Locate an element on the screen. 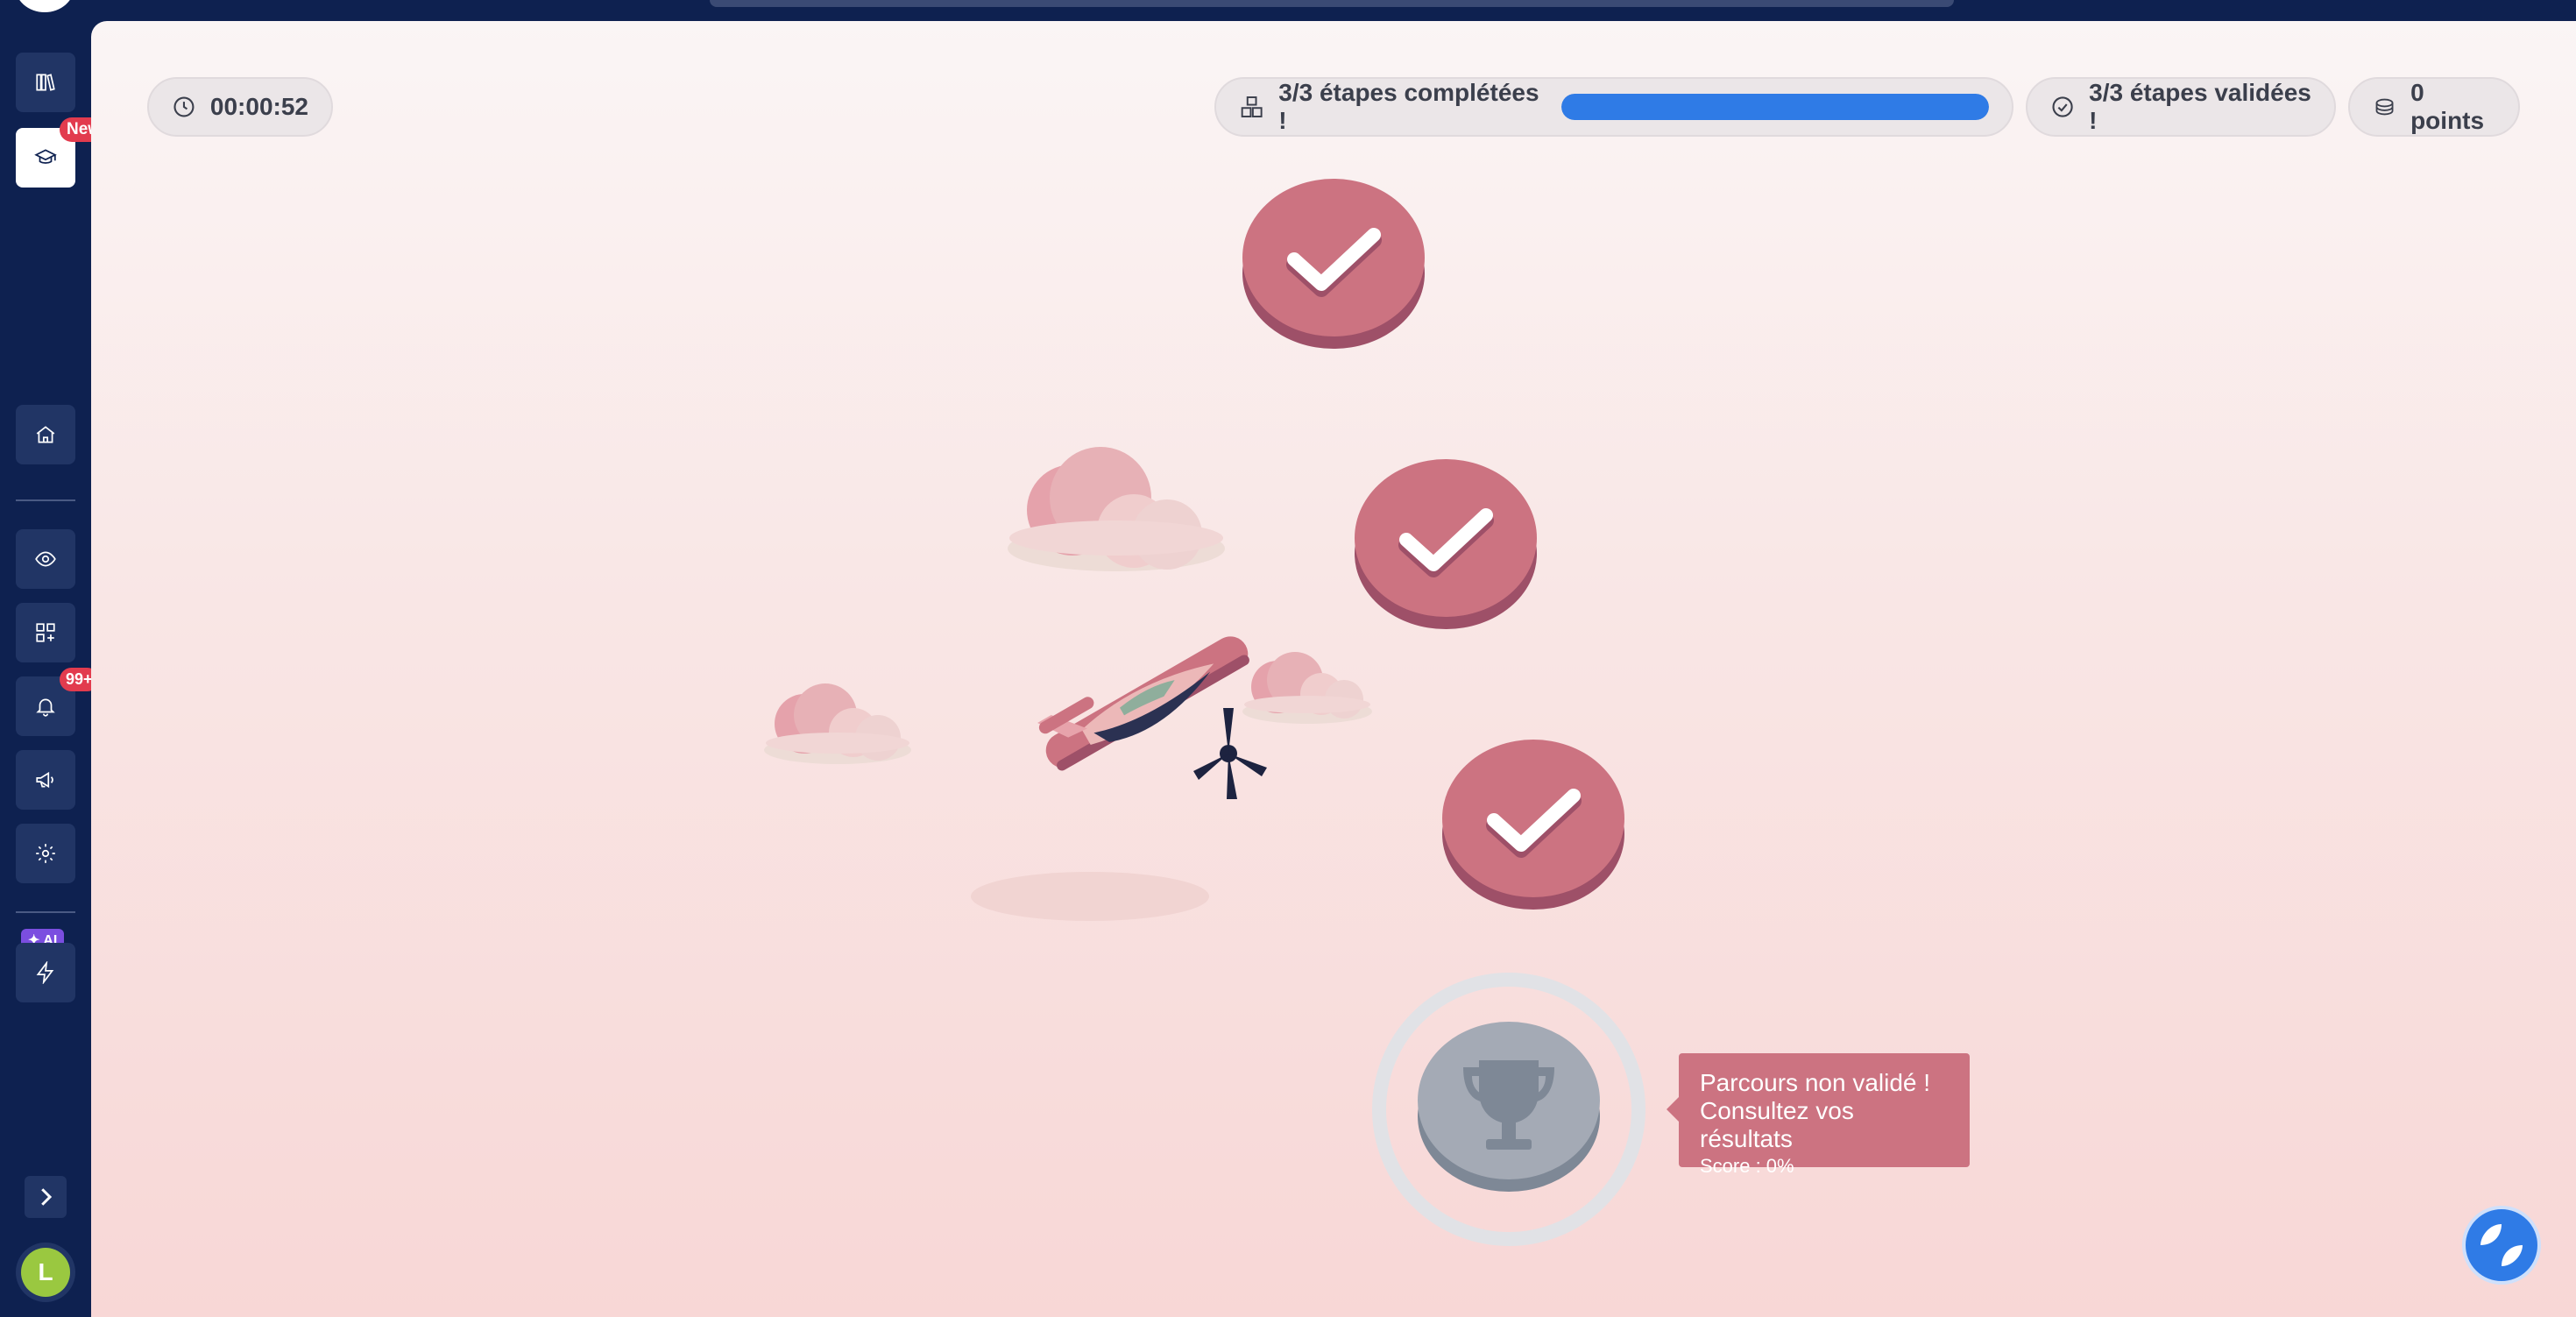 The image size is (2576, 1317). step-3-button is located at coordinates (1533, 825).